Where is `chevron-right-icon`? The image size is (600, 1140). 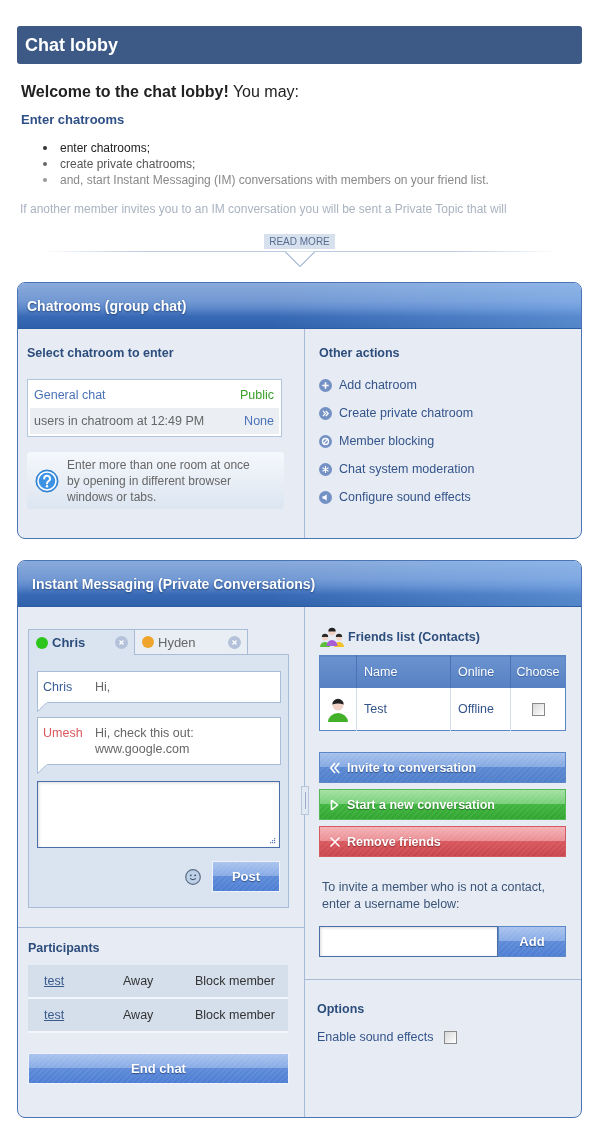 chevron-right-icon is located at coordinates (335, 804).